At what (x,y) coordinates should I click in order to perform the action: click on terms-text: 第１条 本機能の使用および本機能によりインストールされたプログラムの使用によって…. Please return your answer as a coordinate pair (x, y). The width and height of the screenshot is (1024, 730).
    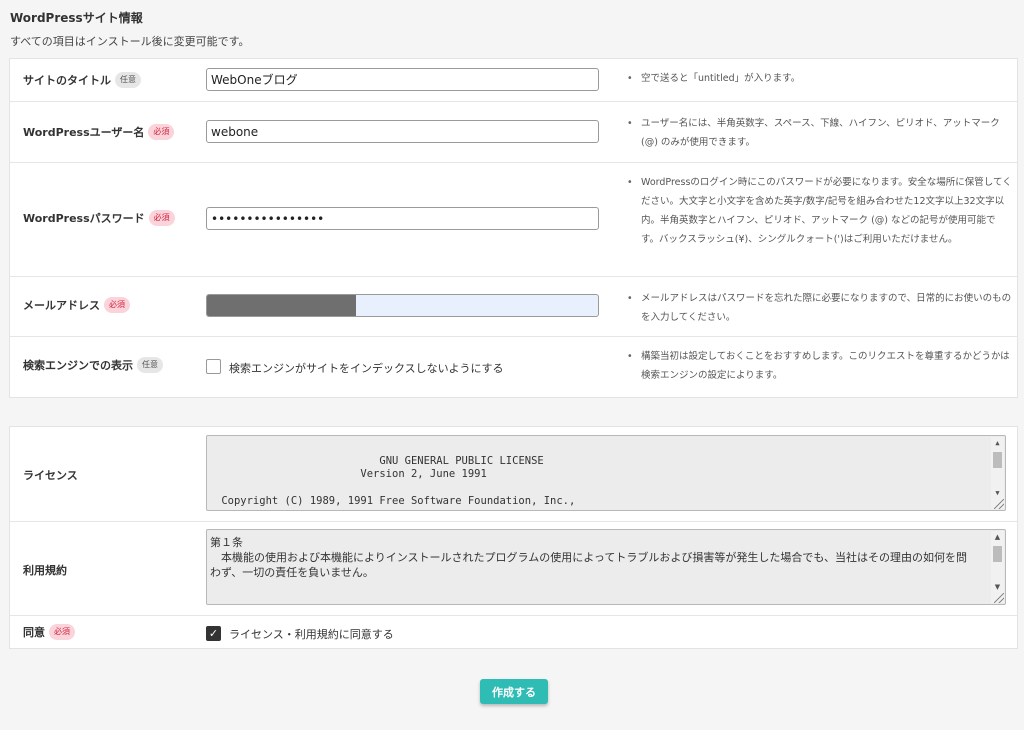
    Looking at the image, I should click on (589, 557).